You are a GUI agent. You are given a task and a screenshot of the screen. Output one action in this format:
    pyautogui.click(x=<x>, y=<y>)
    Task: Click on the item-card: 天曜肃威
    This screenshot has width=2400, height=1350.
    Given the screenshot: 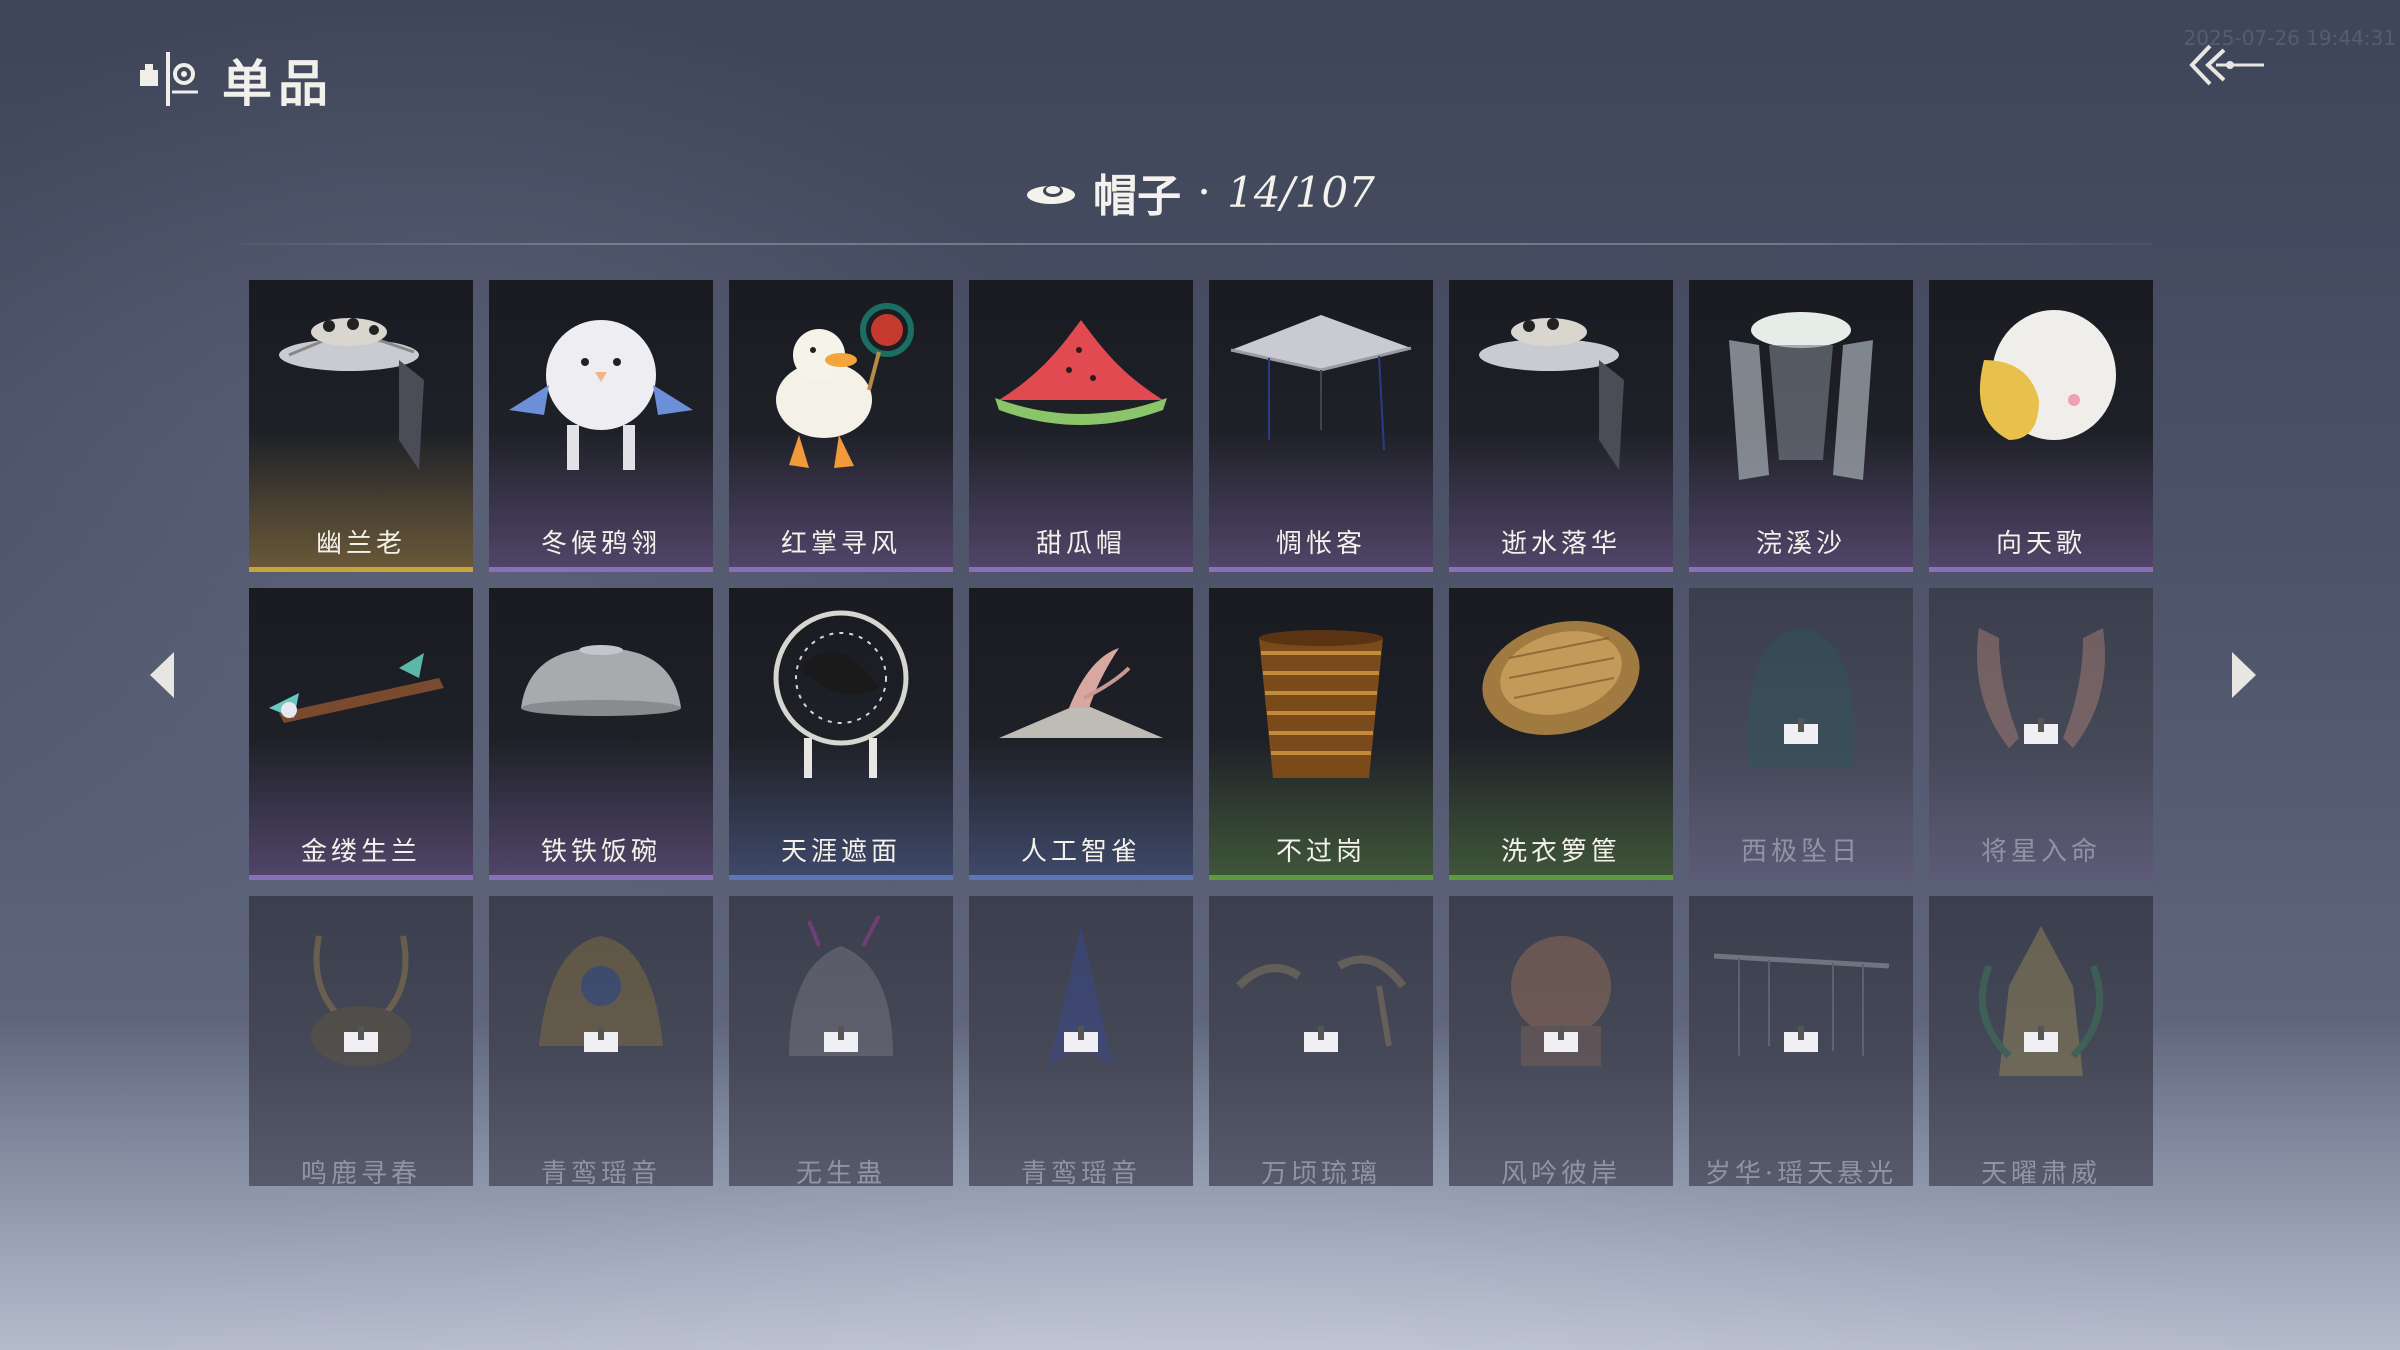 What is the action you would take?
    pyautogui.click(x=2041, y=1041)
    